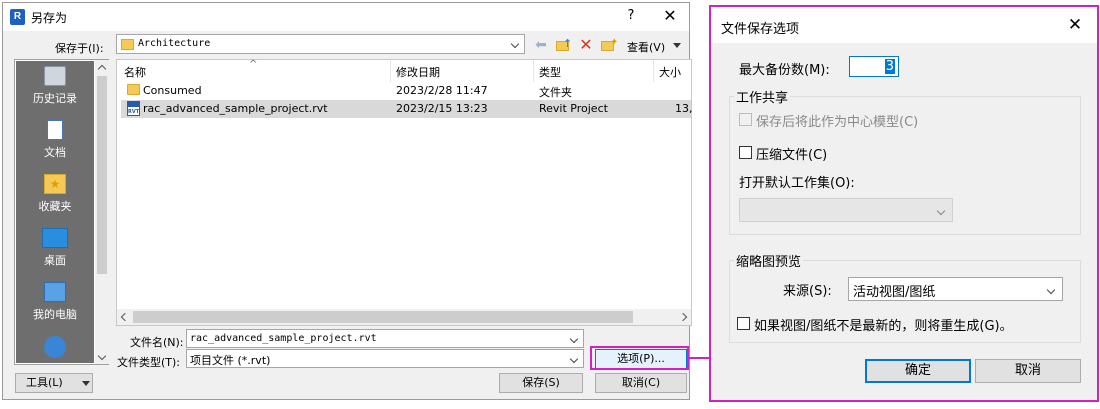 This screenshot has height=409, width=1100. Describe the element at coordinates (874, 66) in the screenshot. I see `max-backups-input: 3` at that location.